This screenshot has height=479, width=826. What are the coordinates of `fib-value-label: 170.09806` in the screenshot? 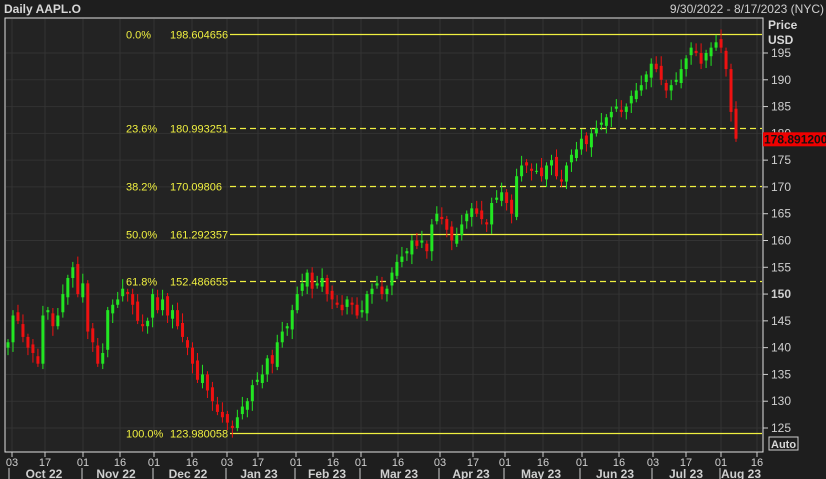 It's located at (196, 188).